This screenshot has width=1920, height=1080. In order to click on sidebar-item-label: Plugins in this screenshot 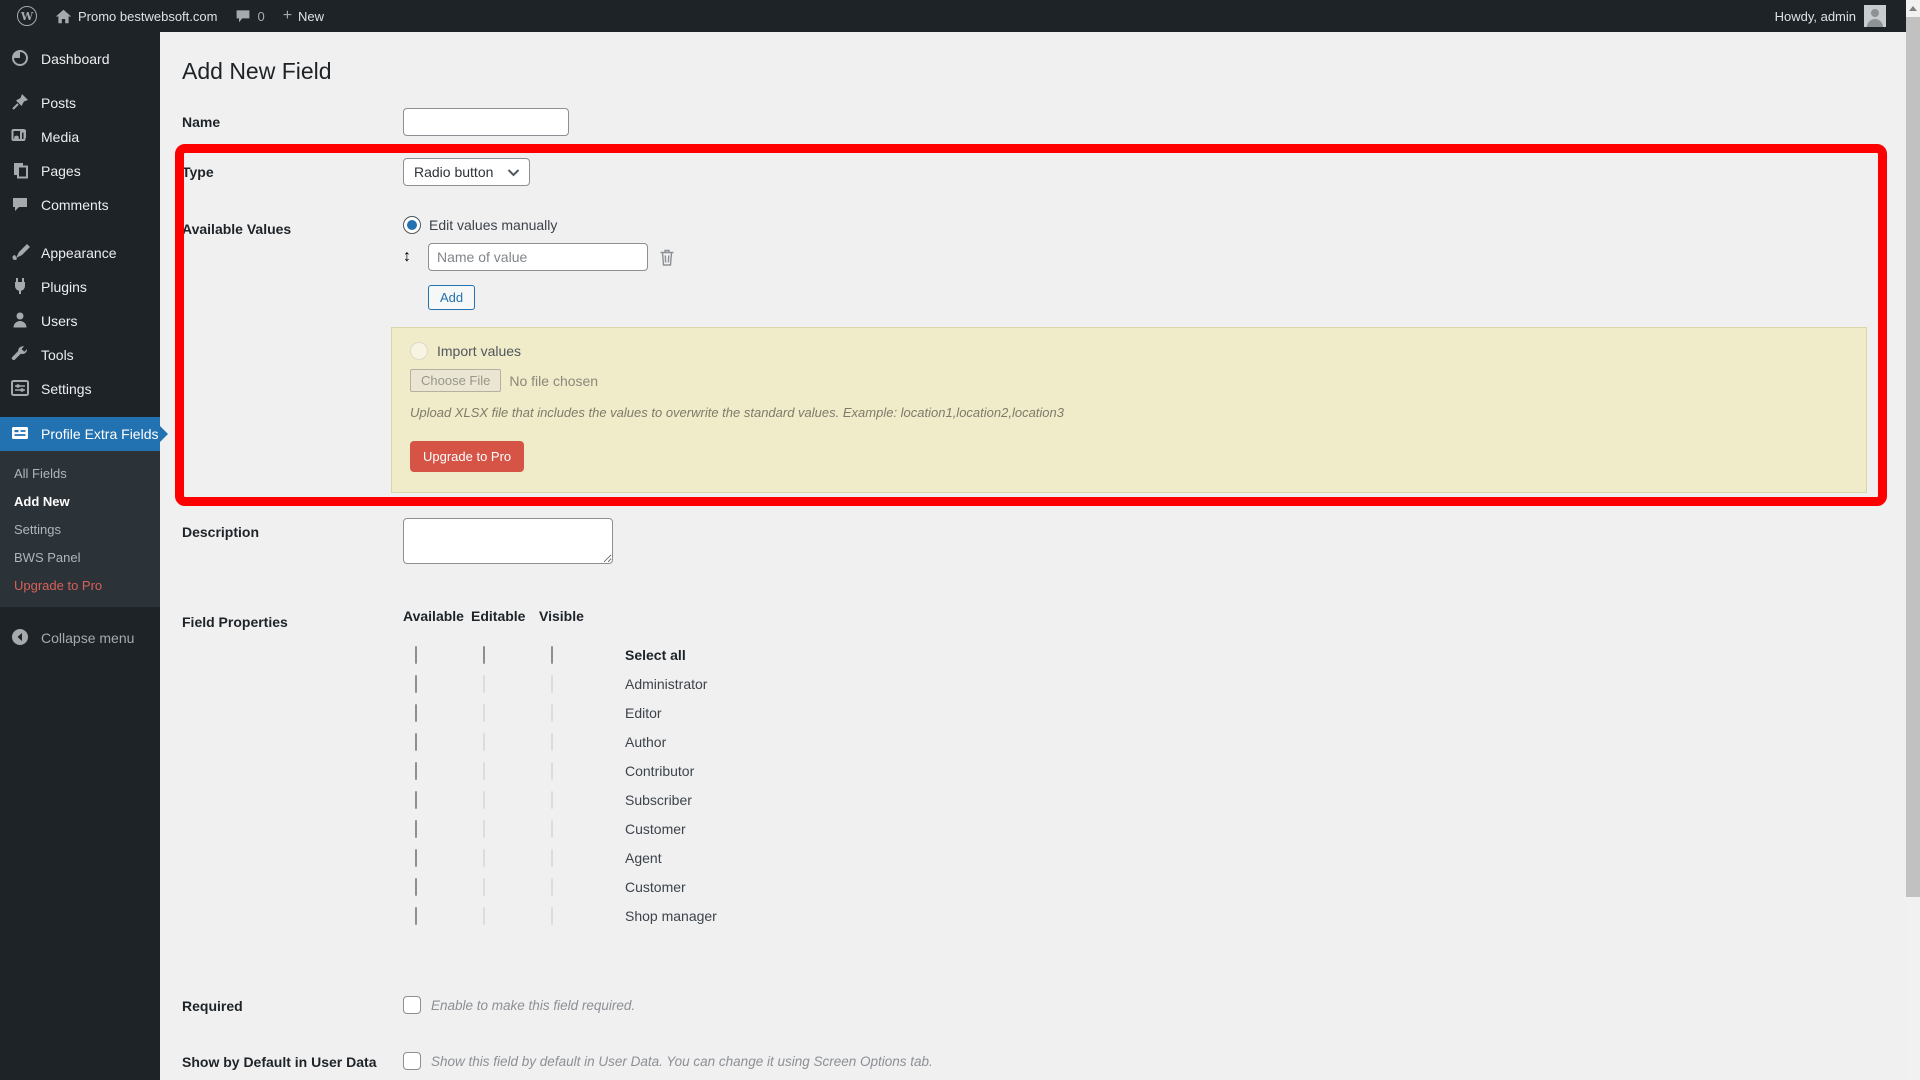, I will do `click(64, 287)`.